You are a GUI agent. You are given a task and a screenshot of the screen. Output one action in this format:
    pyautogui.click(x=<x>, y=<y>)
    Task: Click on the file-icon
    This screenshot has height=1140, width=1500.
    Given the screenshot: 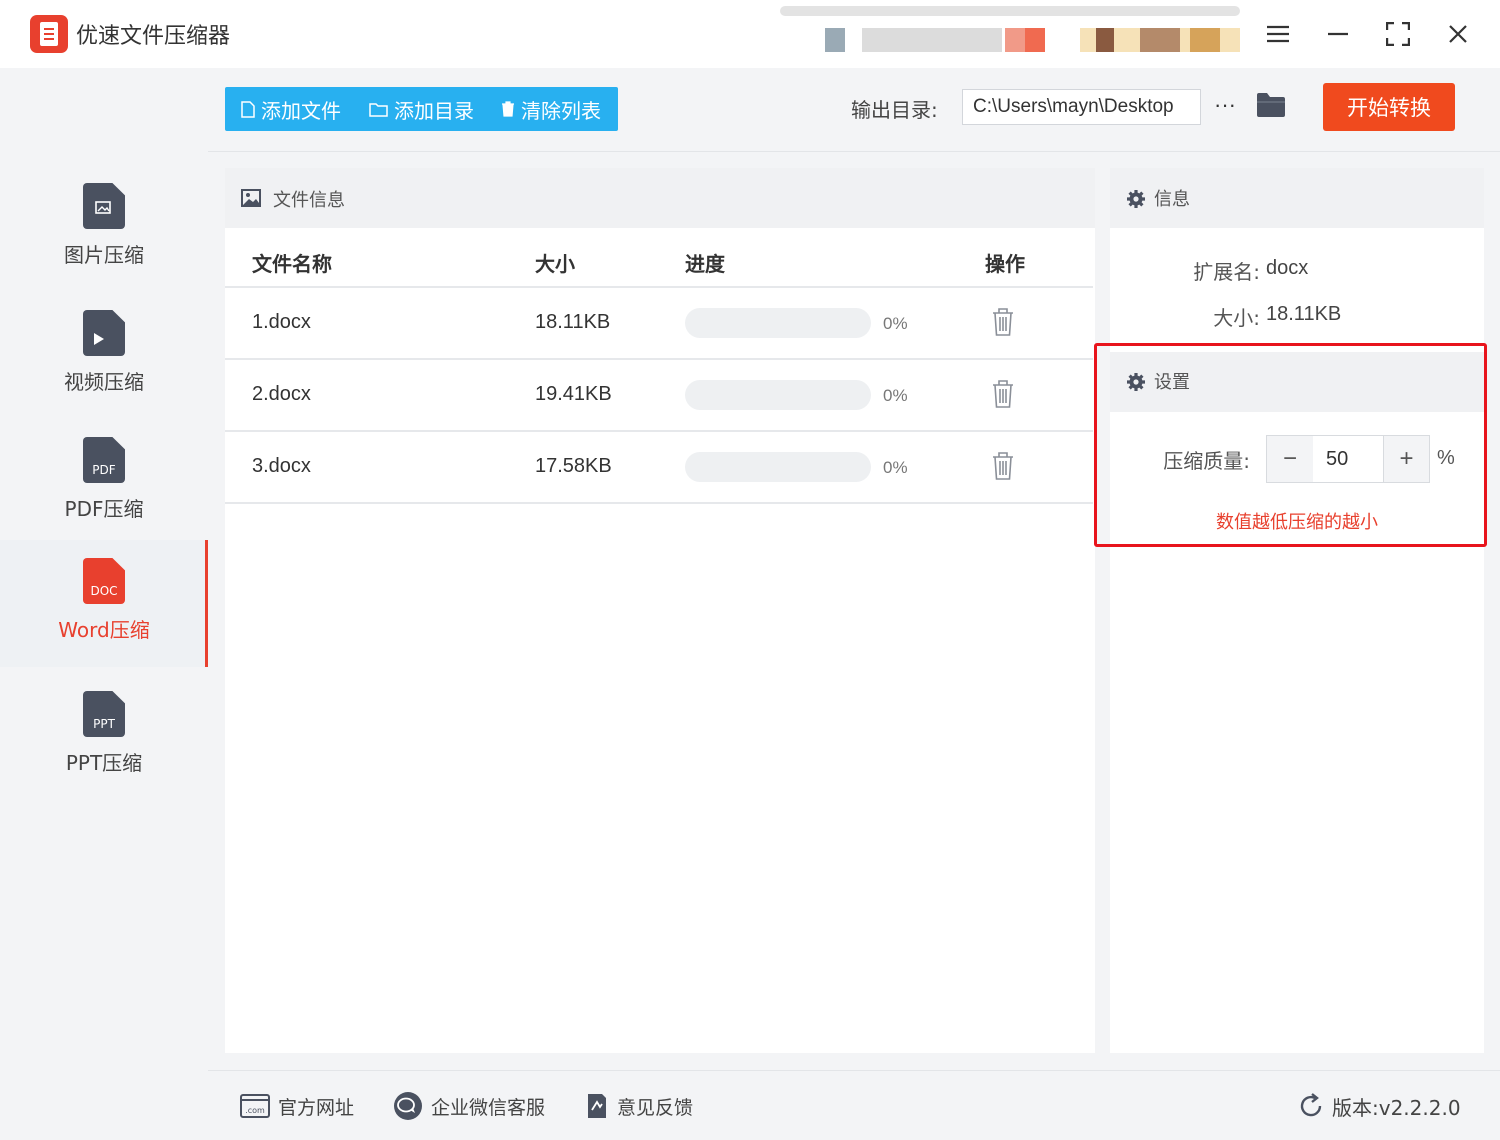 What is the action you would take?
    pyautogui.click(x=248, y=109)
    